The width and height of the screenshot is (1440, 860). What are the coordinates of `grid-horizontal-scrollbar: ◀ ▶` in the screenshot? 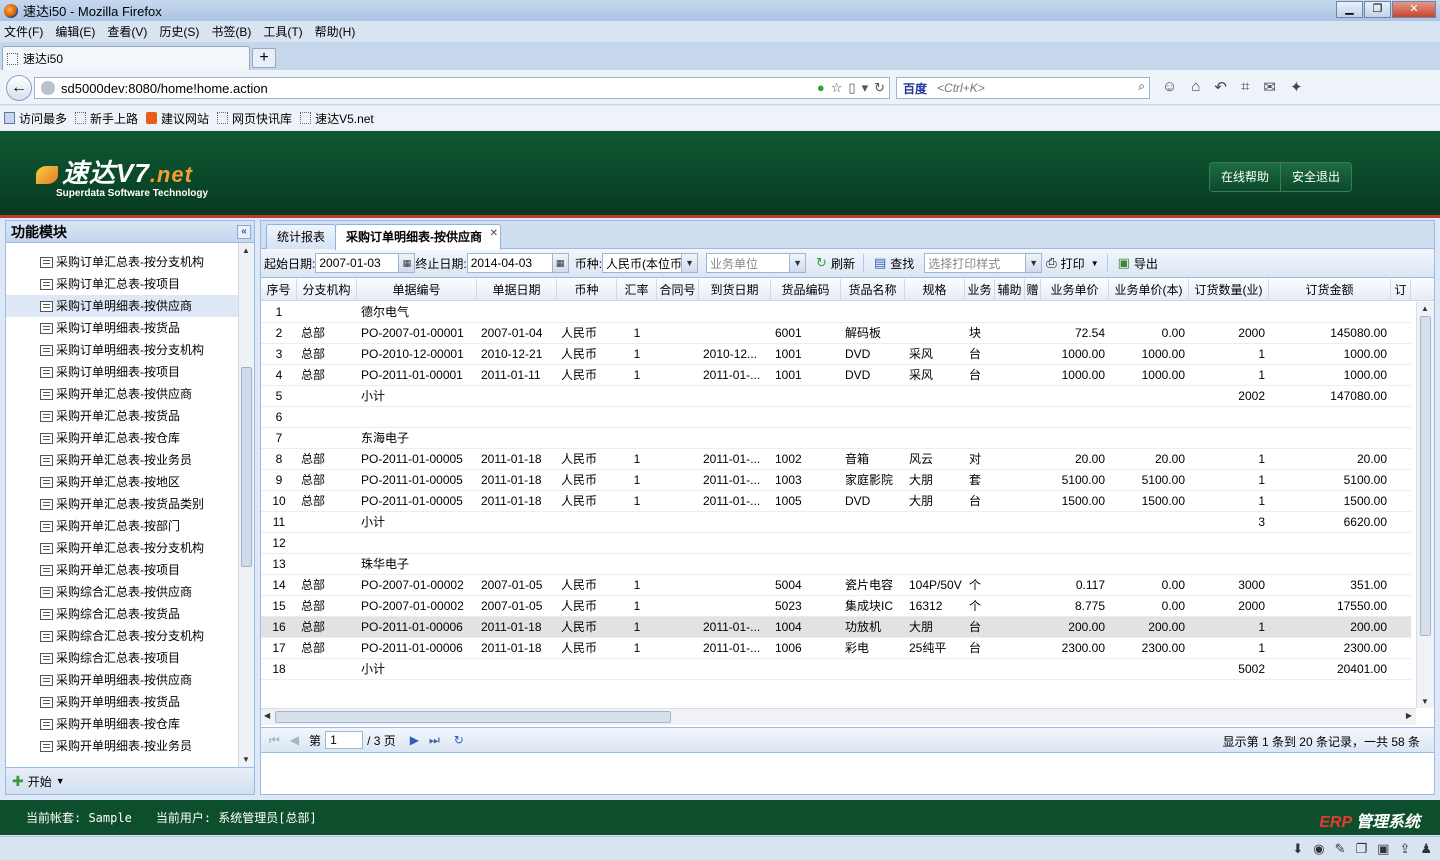 It's located at (838, 716).